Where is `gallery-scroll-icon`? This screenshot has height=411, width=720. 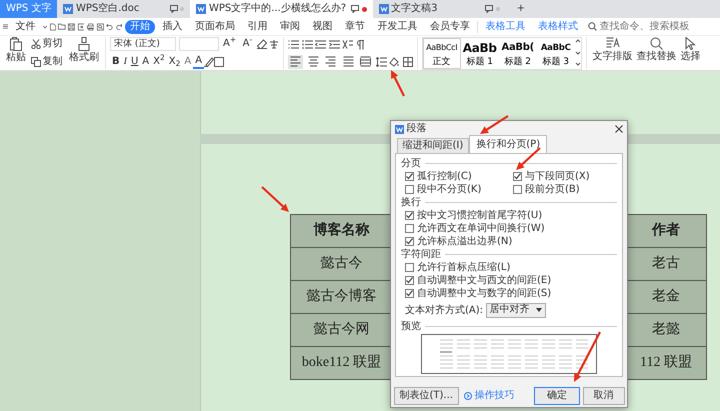
gallery-scroll-icon is located at coordinates (577, 53).